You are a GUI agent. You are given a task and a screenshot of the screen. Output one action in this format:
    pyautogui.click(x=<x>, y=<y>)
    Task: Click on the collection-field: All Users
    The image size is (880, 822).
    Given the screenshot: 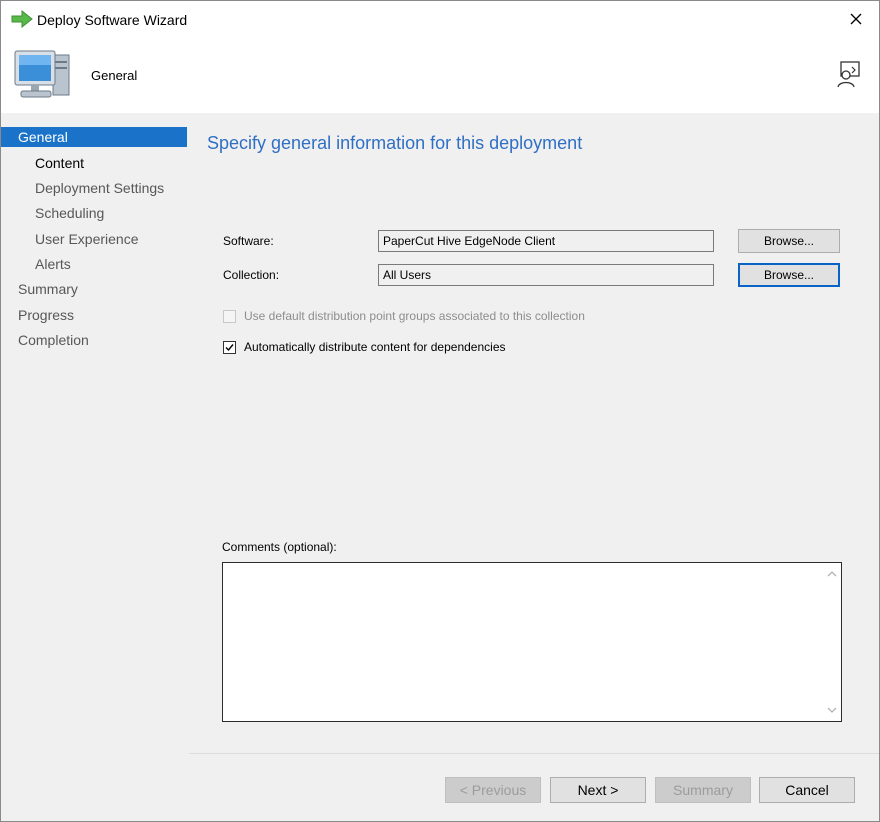 What is the action you would take?
    pyautogui.click(x=546, y=275)
    